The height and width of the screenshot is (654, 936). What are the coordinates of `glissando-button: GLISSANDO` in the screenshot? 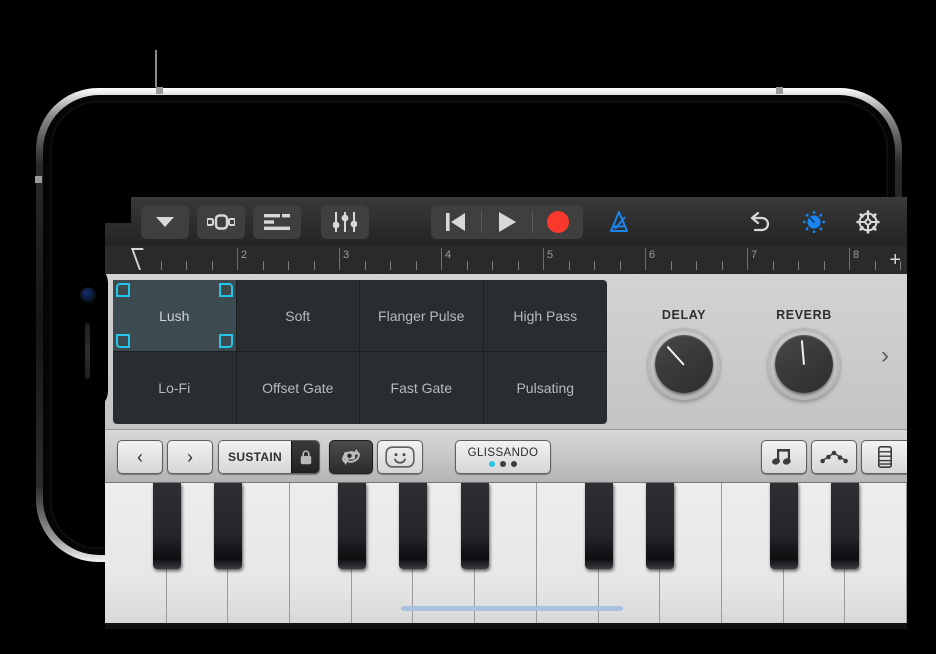 It's located at (503, 457).